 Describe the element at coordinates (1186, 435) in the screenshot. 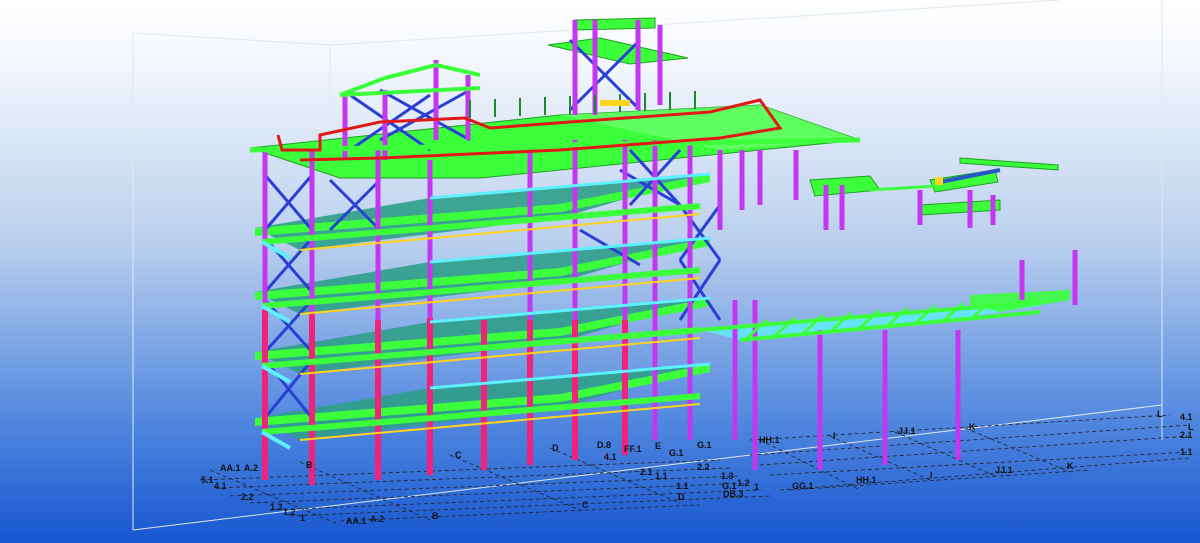

I see `grid-label-2-1-right: 2.1` at that location.